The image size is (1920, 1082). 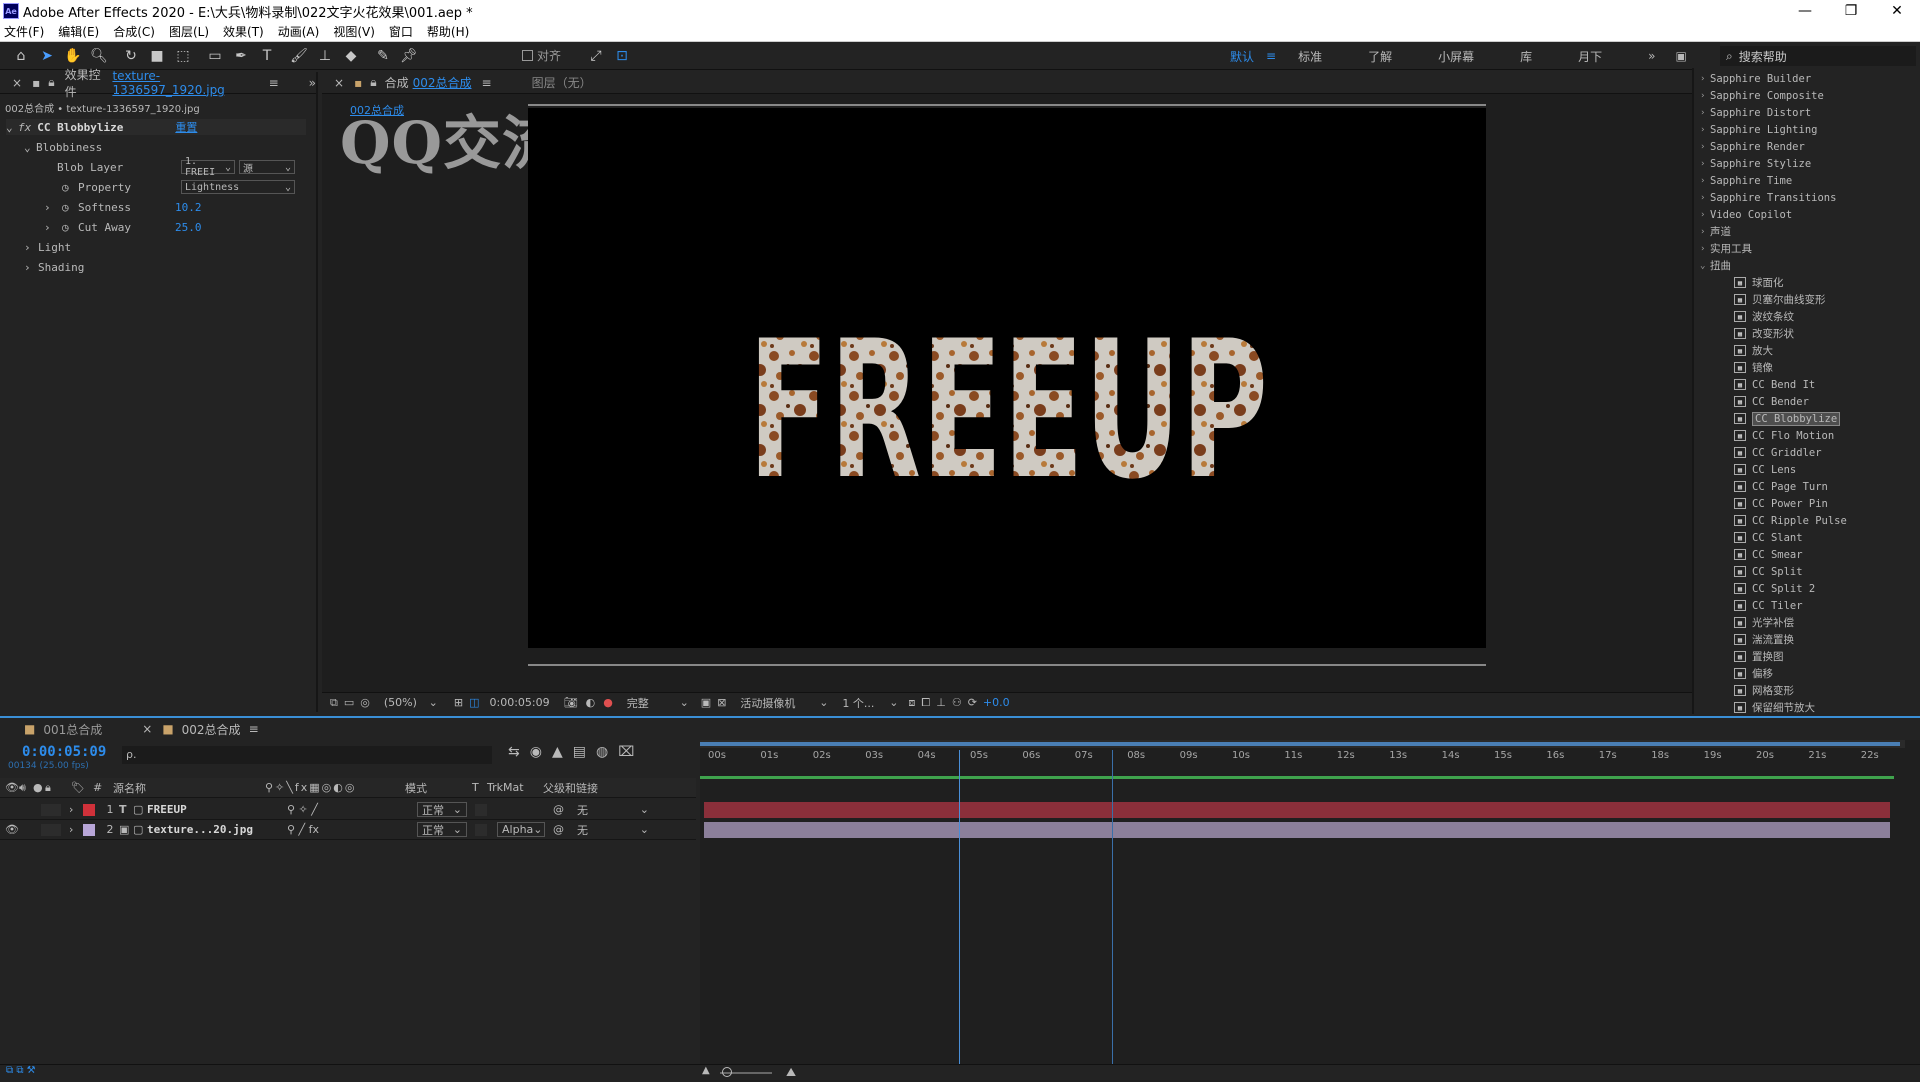 I want to click on minimize-button: —, so click(x=1805, y=11).